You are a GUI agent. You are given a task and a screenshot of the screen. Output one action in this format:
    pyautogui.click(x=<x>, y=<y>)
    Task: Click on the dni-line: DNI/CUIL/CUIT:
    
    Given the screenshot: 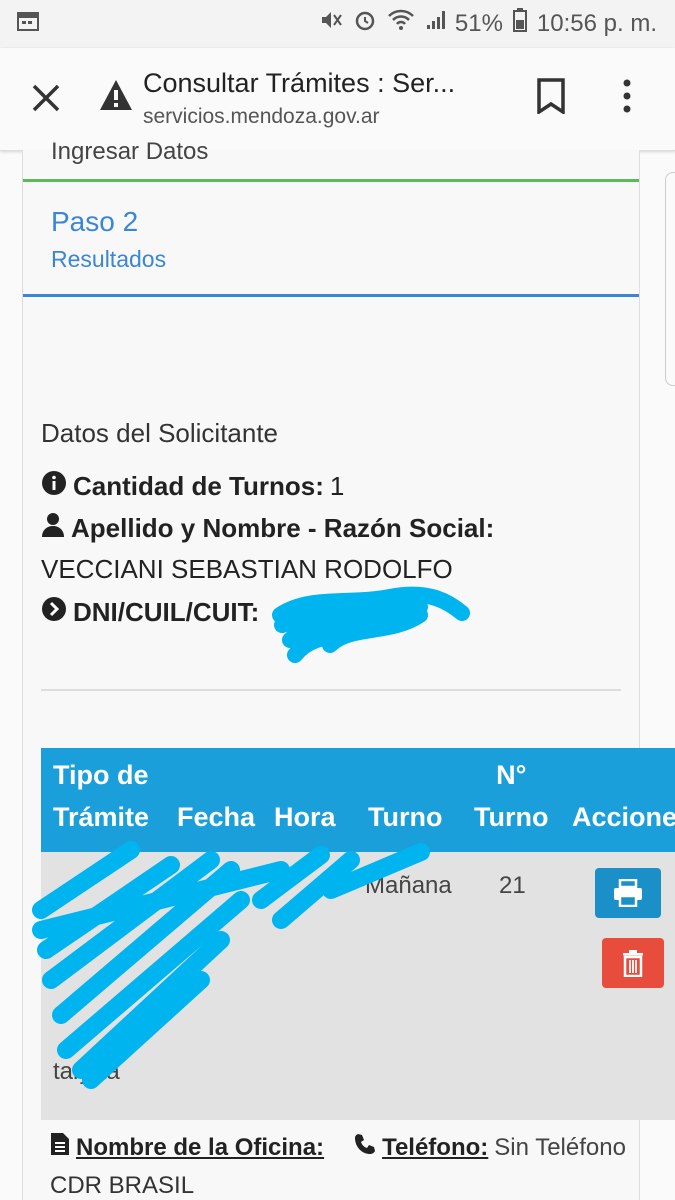 What is the action you would take?
    pyautogui.click(x=150, y=612)
    